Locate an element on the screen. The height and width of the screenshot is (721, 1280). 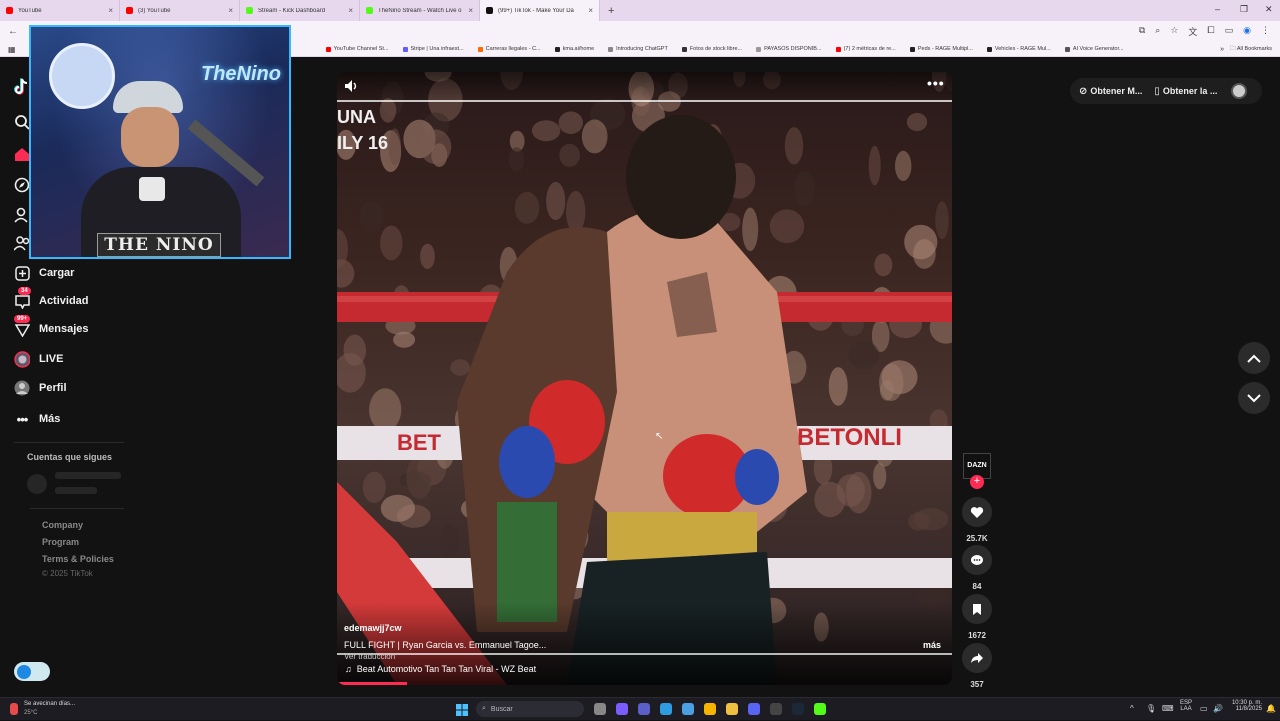
sidebar-item-upload: Cargar is located at coordinates (44, 273).